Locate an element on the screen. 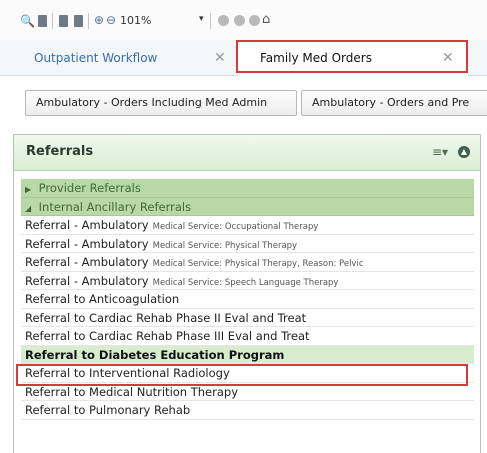  expand-arrow-icon: ▶ is located at coordinates (28, 189).